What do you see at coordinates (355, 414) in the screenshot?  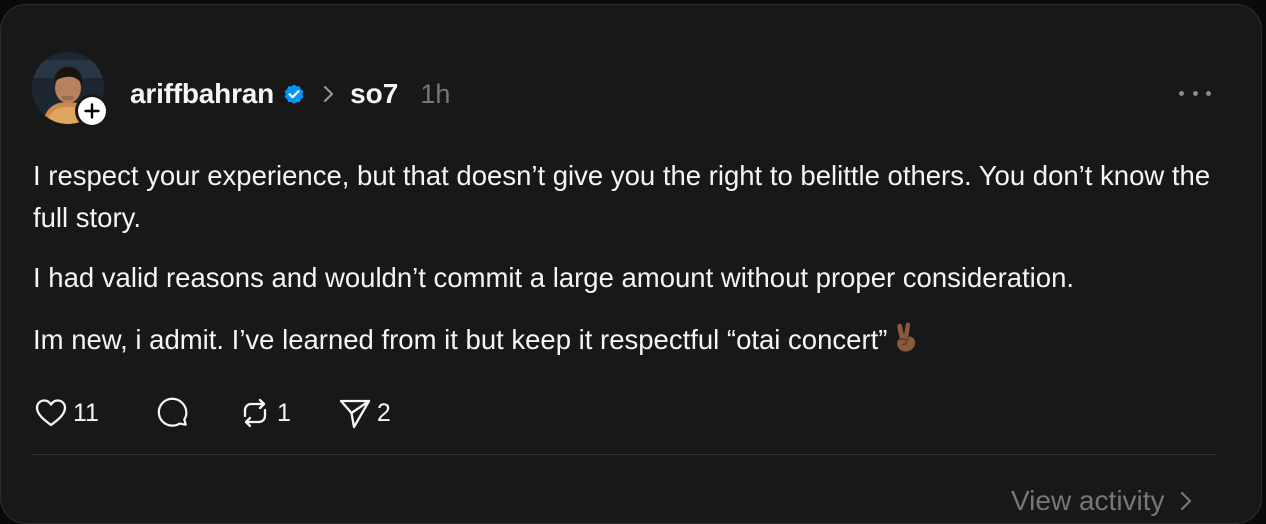 I see `send-icon` at bounding box center [355, 414].